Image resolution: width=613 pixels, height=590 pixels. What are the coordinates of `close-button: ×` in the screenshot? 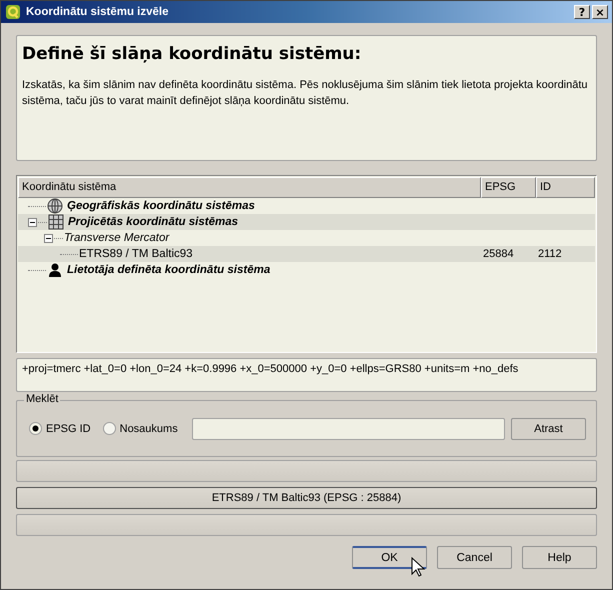 It's located at (600, 12).